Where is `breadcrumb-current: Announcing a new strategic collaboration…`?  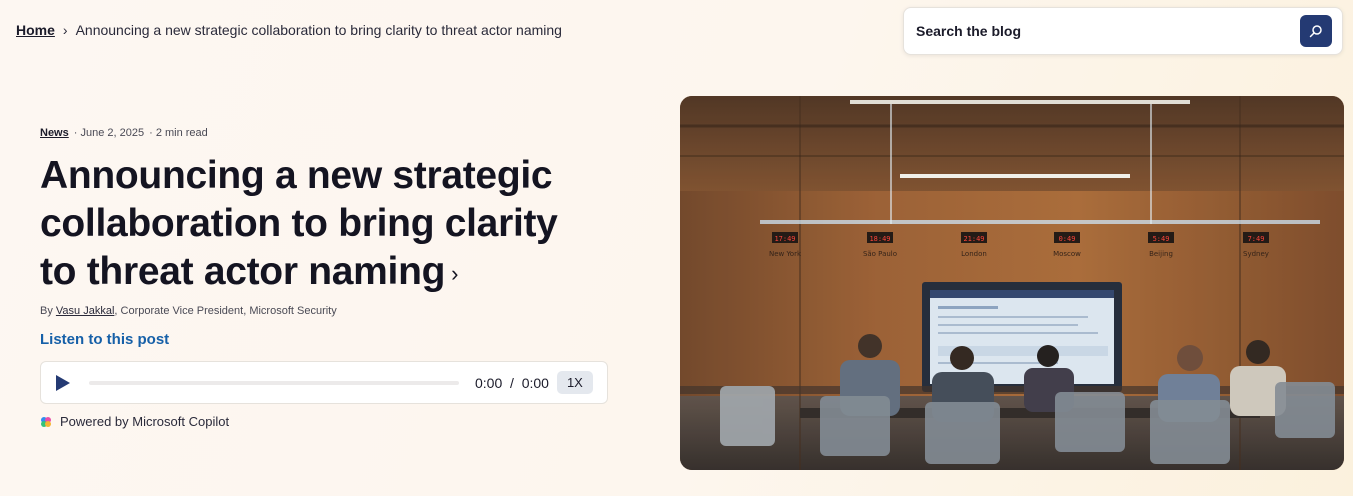
breadcrumb-current: Announcing a new strategic collaboration… is located at coordinates (318, 30).